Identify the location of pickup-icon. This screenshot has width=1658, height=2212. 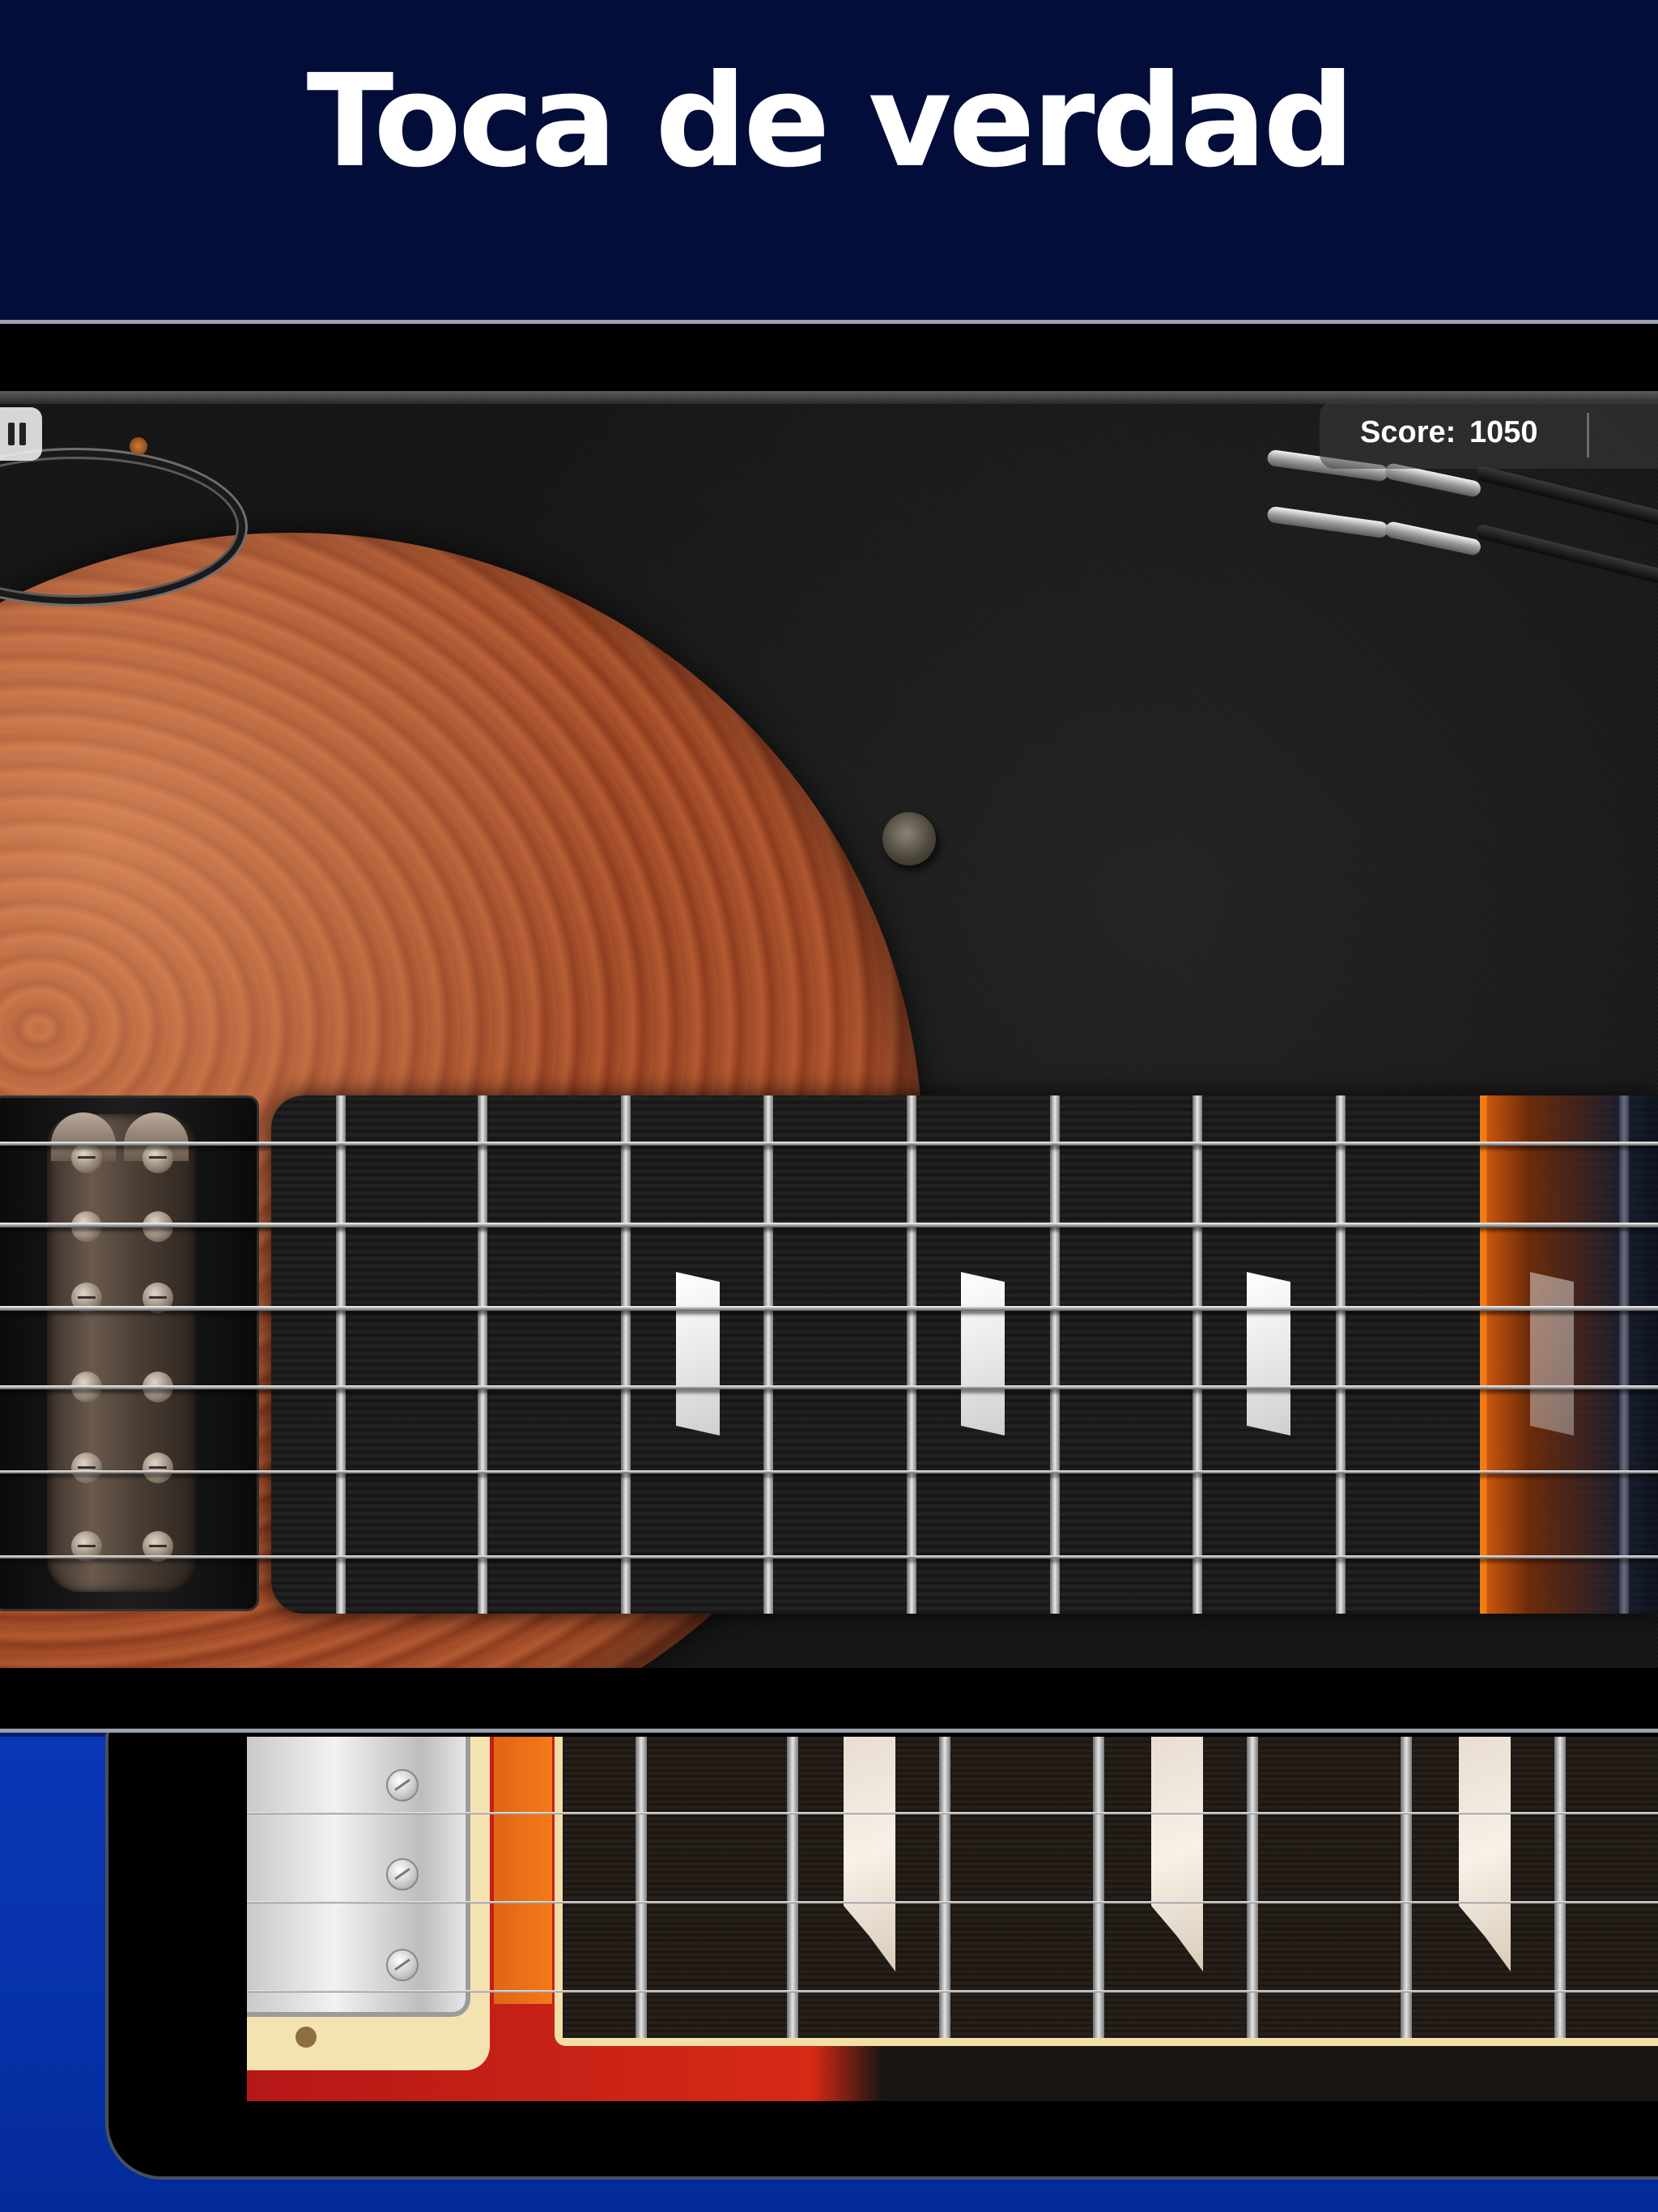
(129, 1353).